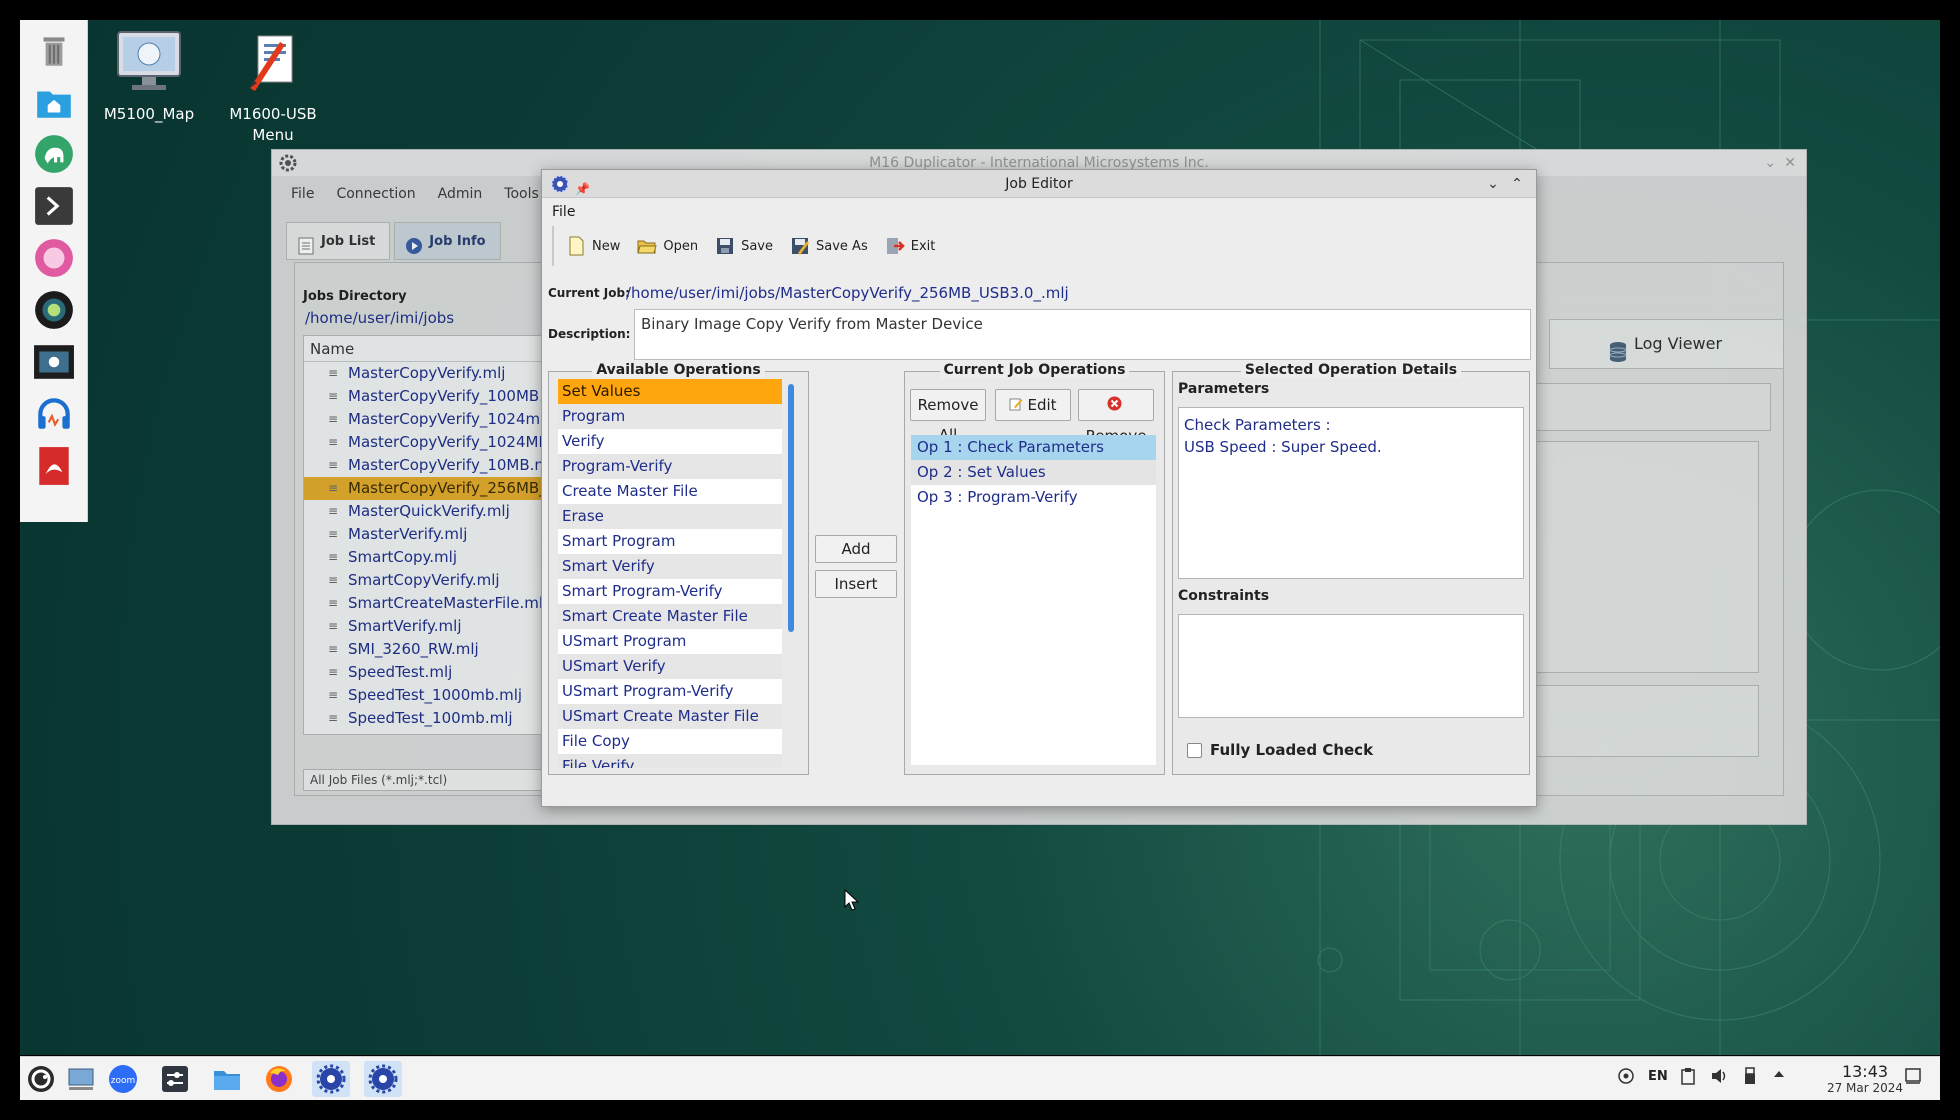 This screenshot has width=1960, height=1120. What do you see at coordinates (670, 641) in the screenshot?
I see `available-operation-item: USmart Program` at bounding box center [670, 641].